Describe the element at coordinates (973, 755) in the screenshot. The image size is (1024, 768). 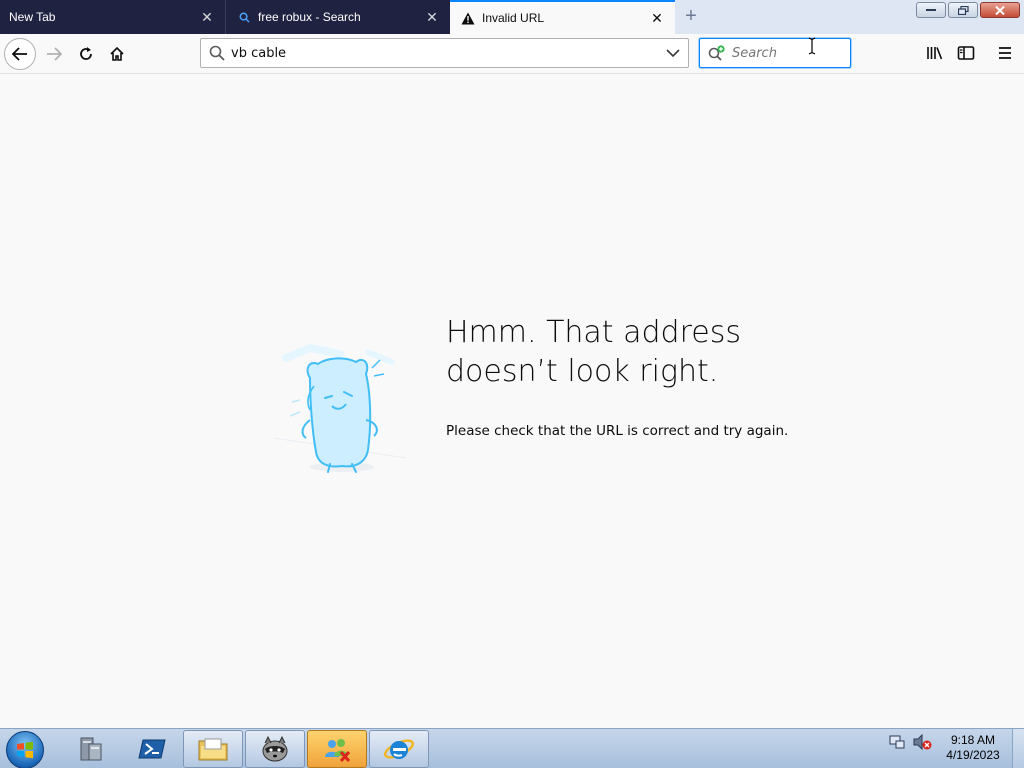
I see `clock-date: 4/19/2023` at that location.